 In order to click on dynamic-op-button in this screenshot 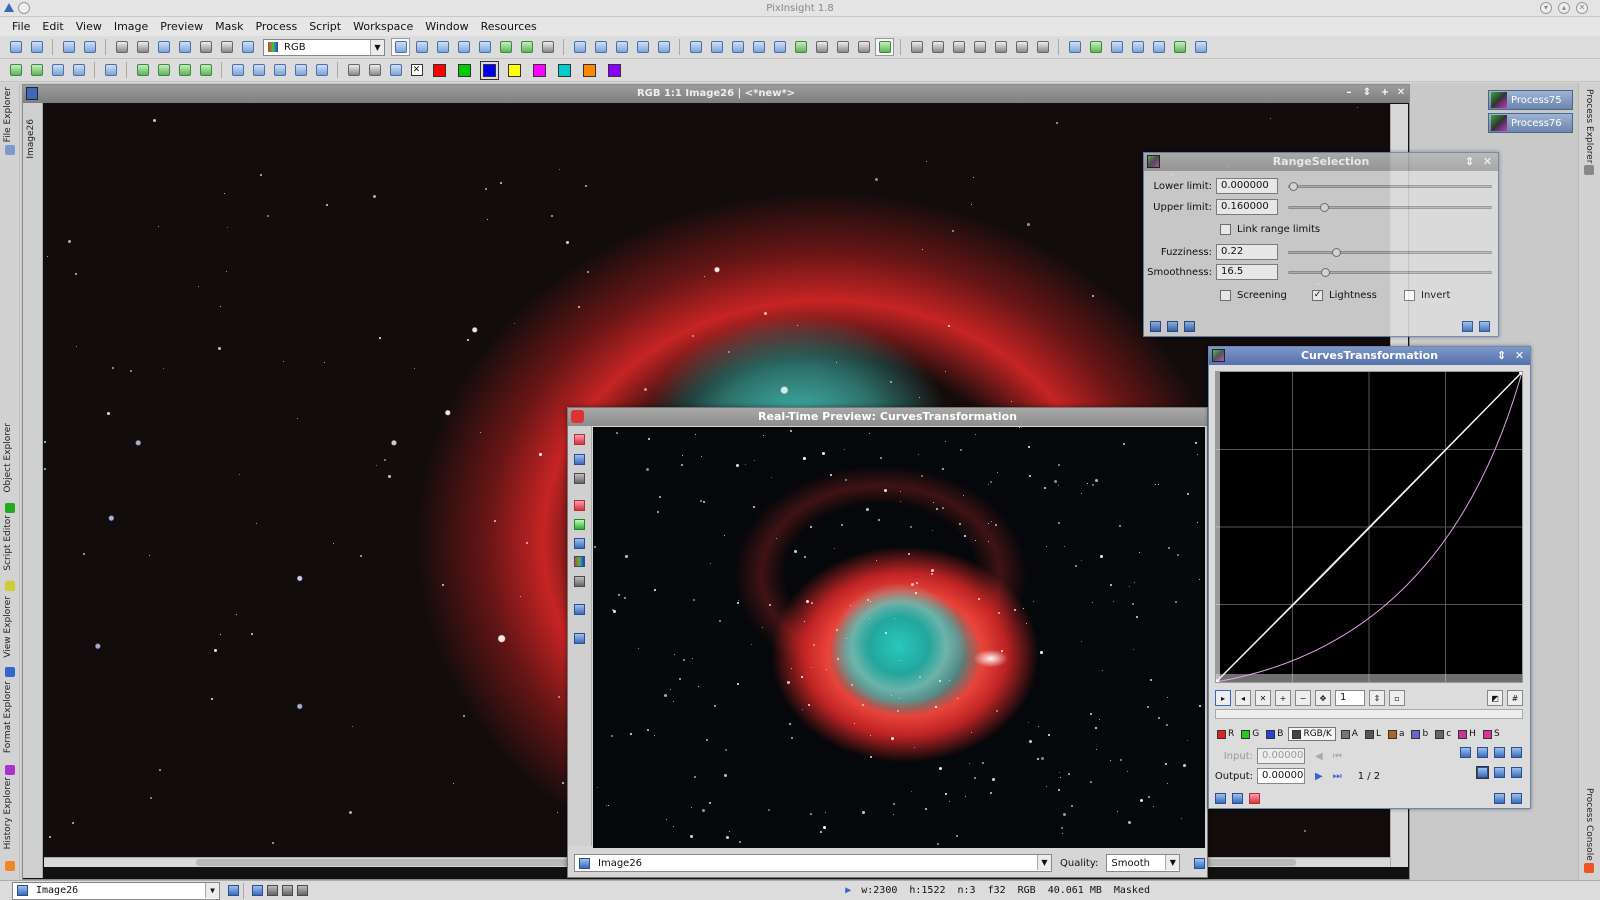, I will do `click(484, 47)`.